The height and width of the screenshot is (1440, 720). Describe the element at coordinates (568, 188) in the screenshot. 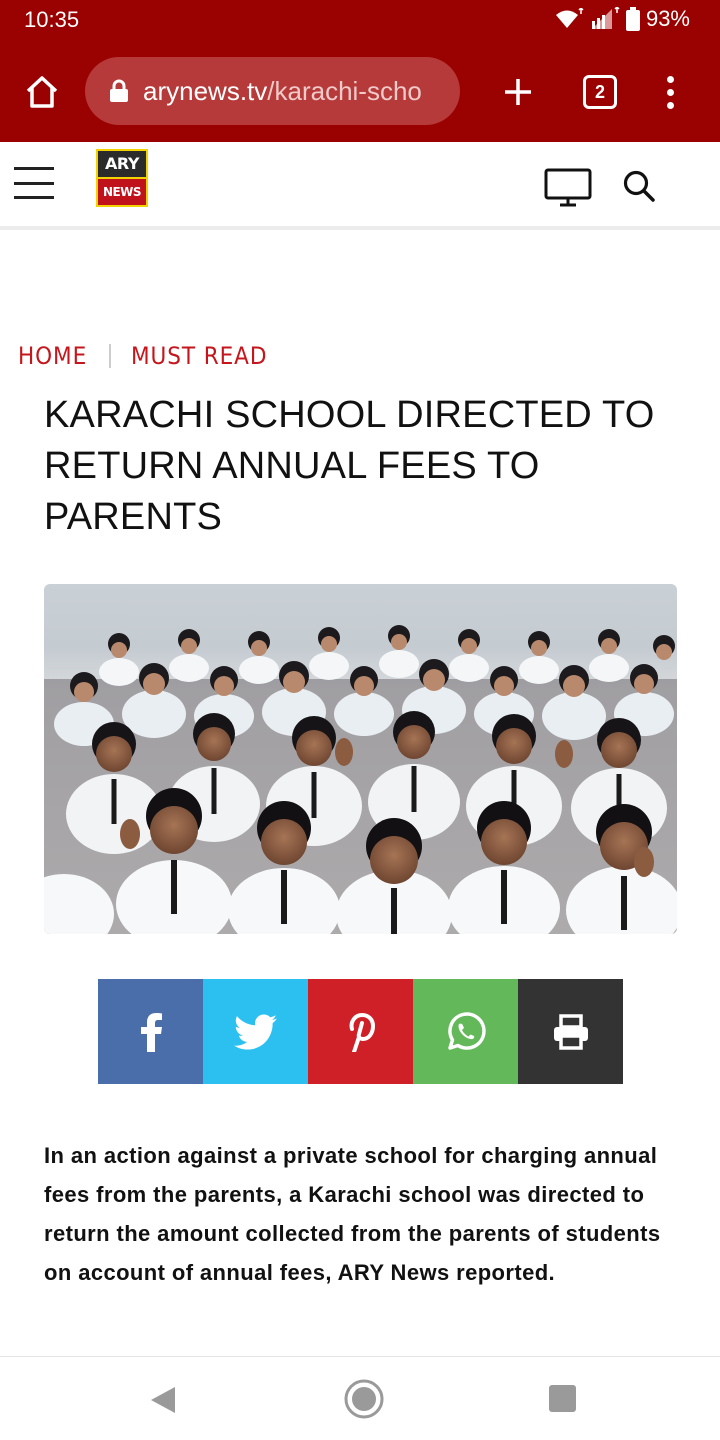

I see `live-tv-icon` at that location.